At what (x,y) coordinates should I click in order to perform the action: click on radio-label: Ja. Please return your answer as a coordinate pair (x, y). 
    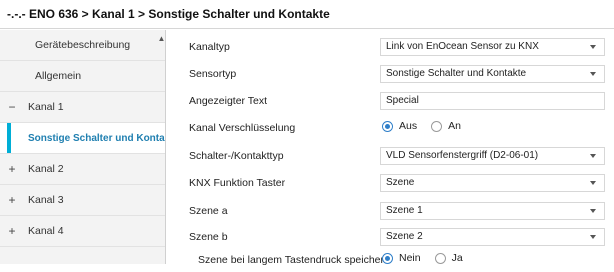
    Looking at the image, I should click on (457, 258).